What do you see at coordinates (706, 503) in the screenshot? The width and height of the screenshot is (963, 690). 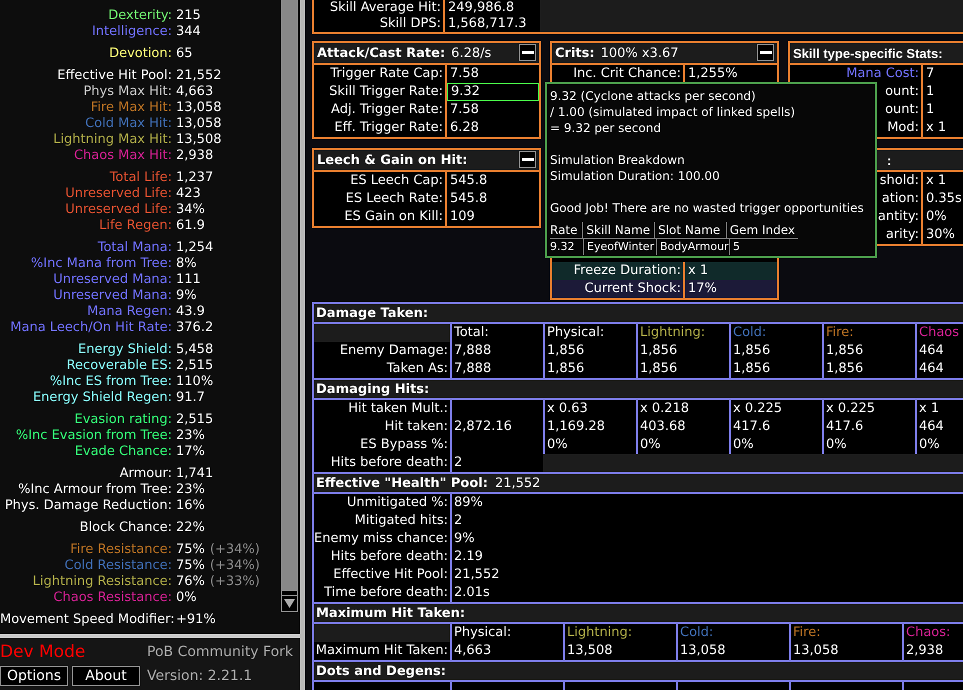 I see `row-value: 89%` at bounding box center [706, 503].